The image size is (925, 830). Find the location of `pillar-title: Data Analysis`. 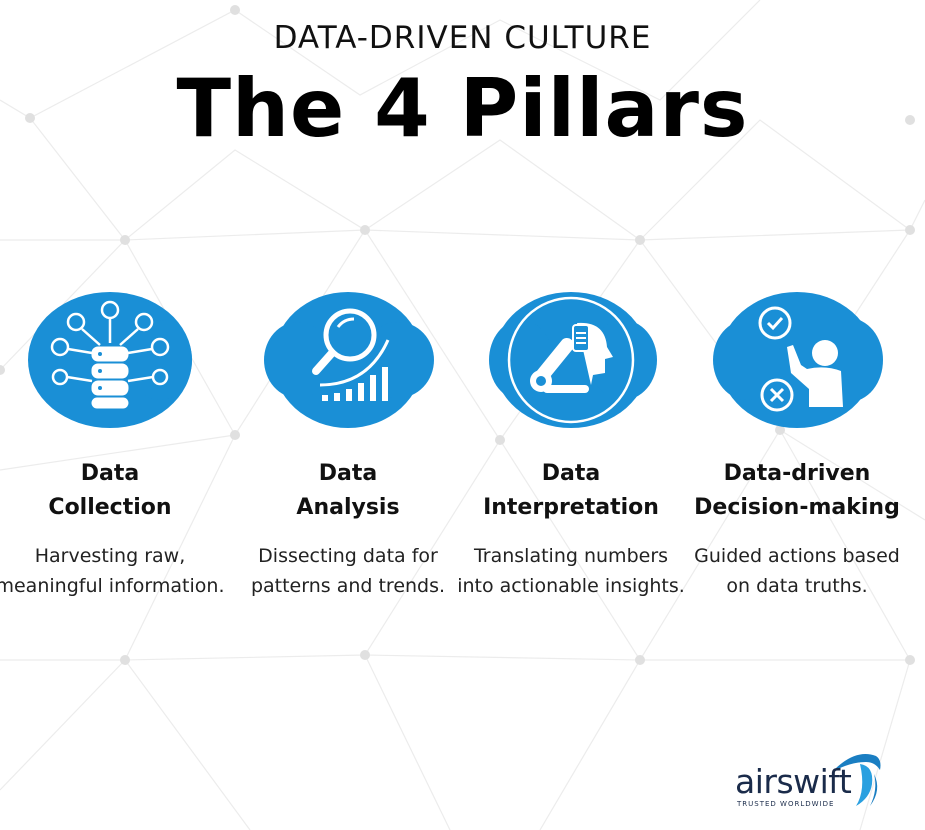

pillar-title: Data Analysis is located at coordinates (348, 490).